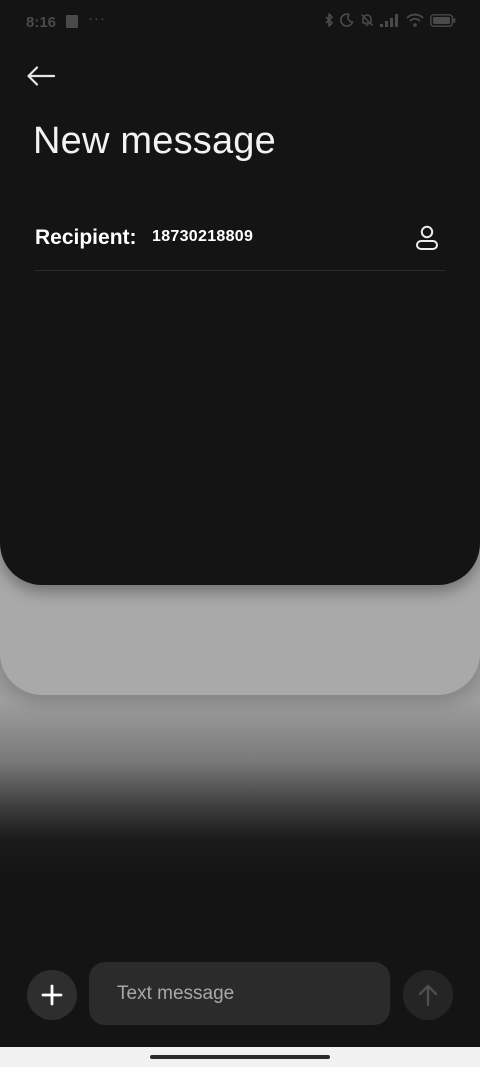 The width and height of the screenshot is (480, 1067). I want to click on page-title: New message, so click(154, 141).